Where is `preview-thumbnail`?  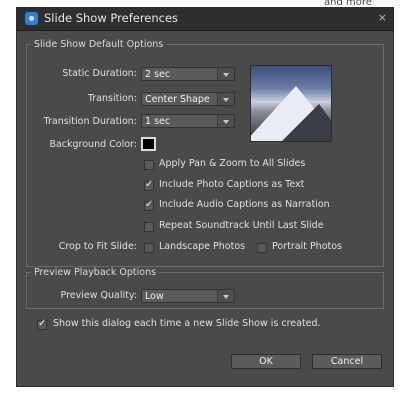 preview-thumbnail is located at coordinates (291, 103).